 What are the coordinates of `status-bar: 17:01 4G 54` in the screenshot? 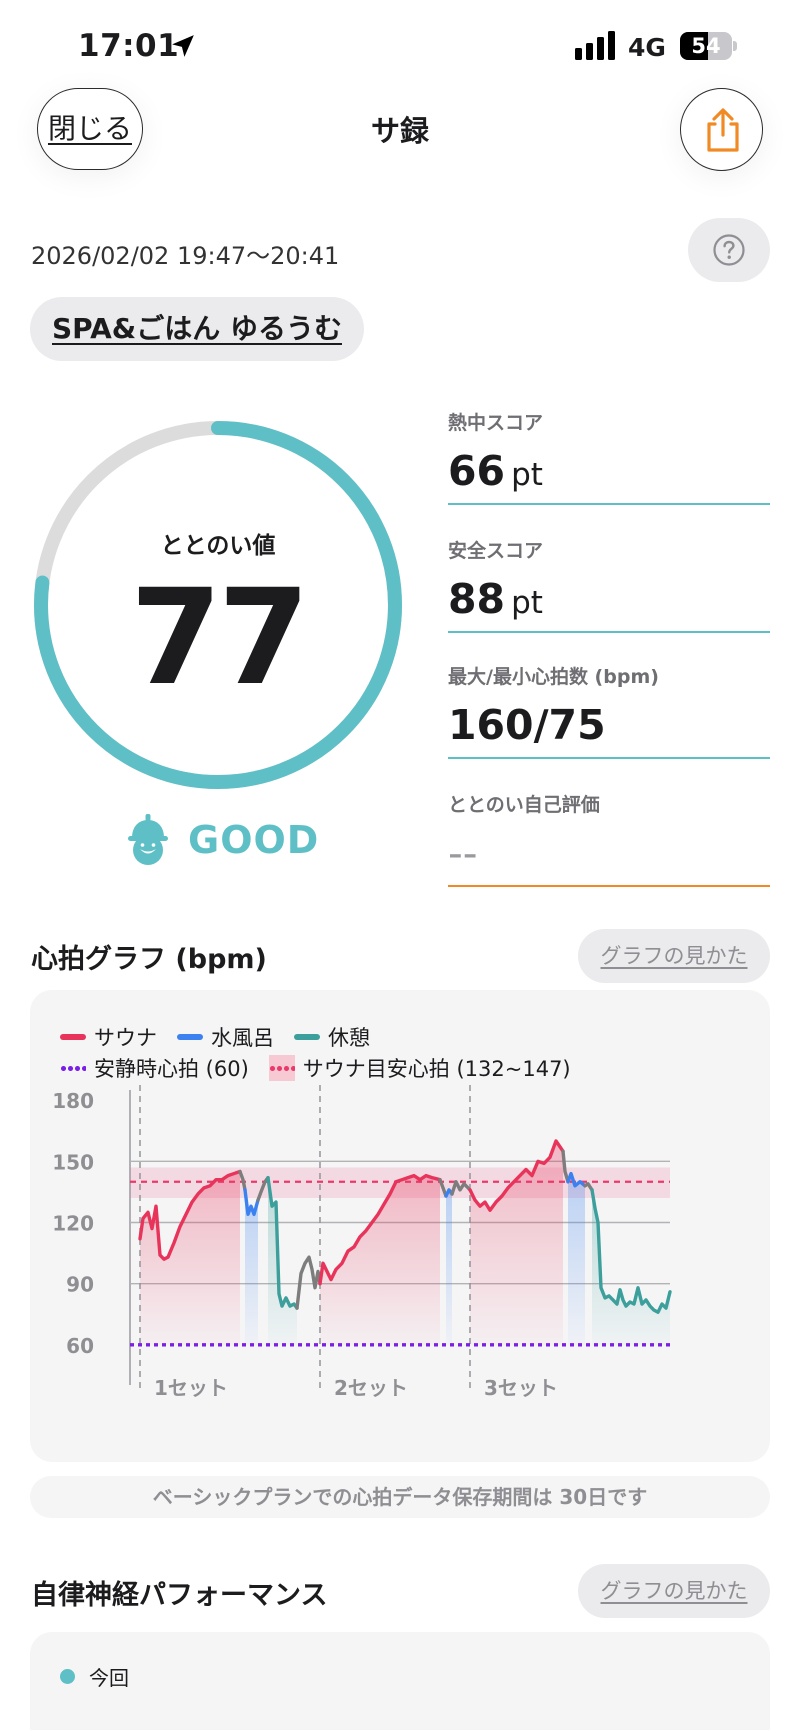 It's located at (400, 50).